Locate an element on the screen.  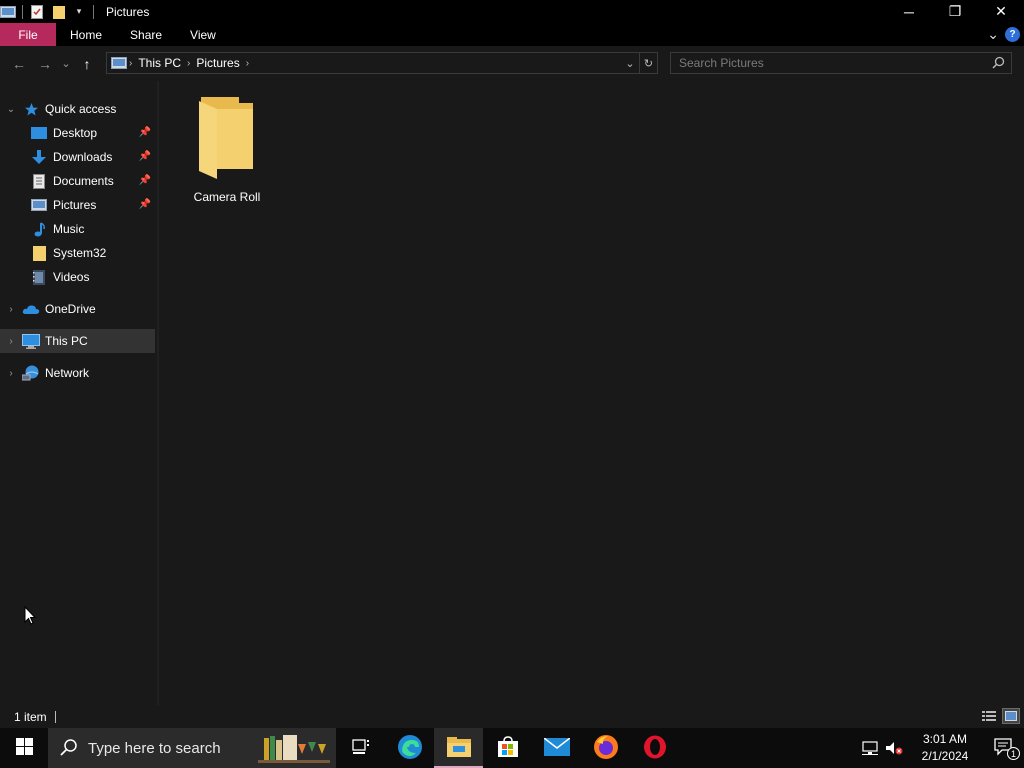
nav-label: System32 is located at coordinates (80, 253).